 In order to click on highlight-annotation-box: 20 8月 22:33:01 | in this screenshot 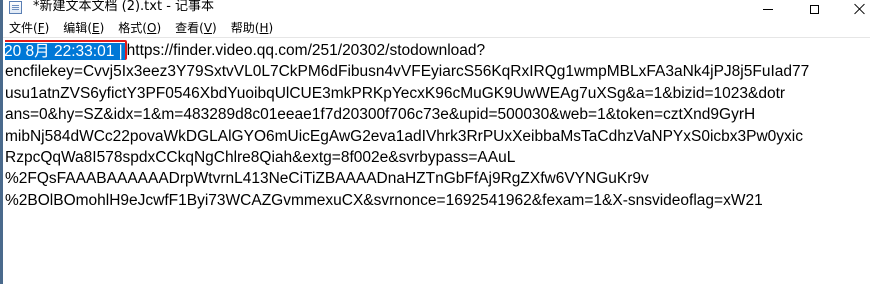, I will do `click(66, 50)`.